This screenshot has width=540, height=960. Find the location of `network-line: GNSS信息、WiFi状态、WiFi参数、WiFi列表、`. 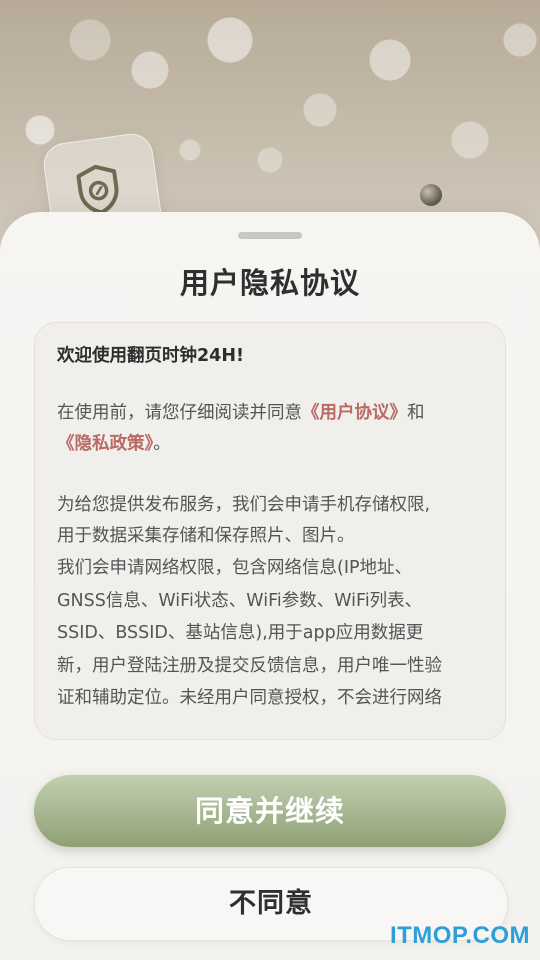

network-line: GNSS信息、WiFi状态、WiFi参数、WiFi列表、 is located at coordinates (240, 600).